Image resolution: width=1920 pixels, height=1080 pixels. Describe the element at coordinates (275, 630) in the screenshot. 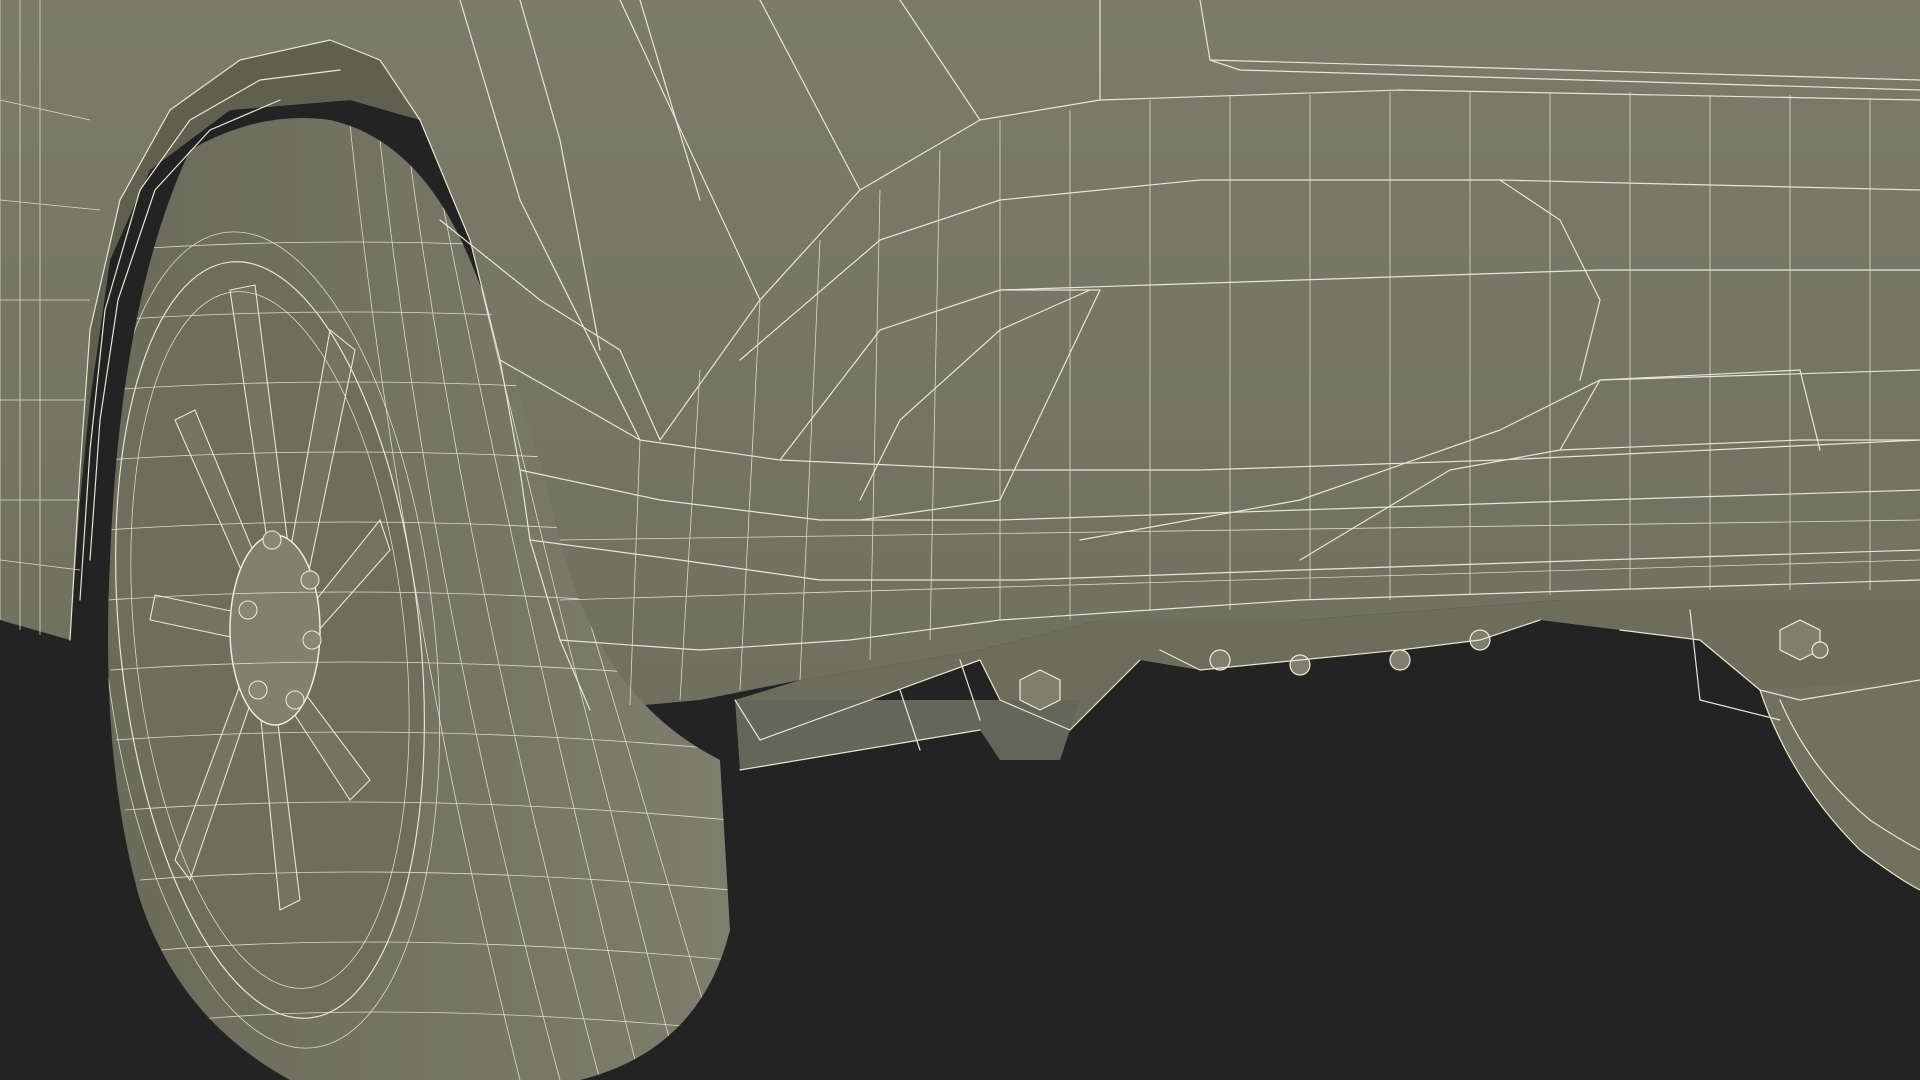

I see `wheel-hub` at that location.